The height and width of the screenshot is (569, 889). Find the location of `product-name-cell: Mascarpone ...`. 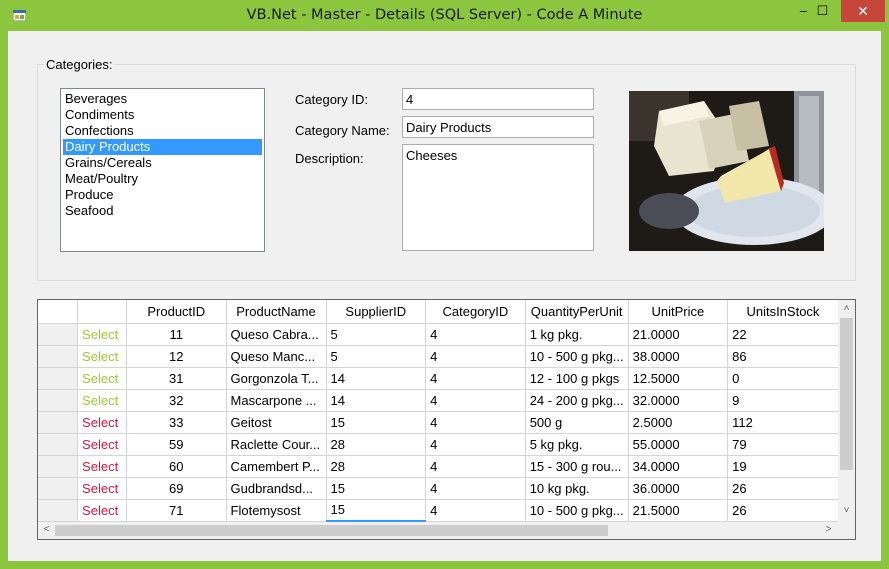

product-name-cell: Mascarpone ... is located at coordinates (276, 400).